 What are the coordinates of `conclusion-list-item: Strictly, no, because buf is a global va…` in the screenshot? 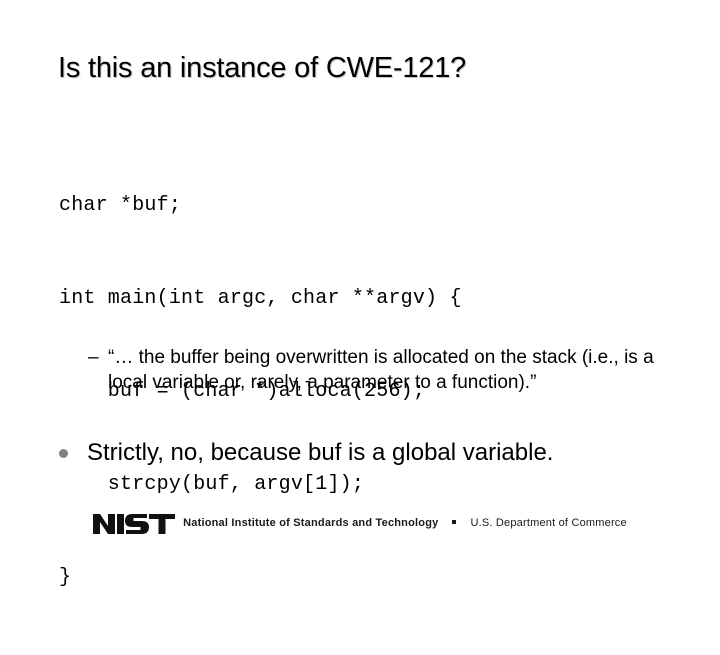 It's located at (369, 453).